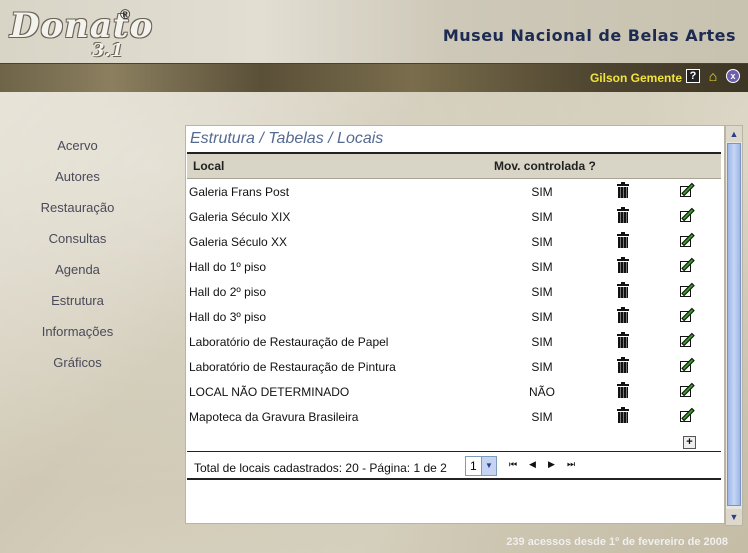 The width and height of the screenshot is (748, 553). What do you see at coordinates (292, 367) in the screenshot?
I see `cell-local: Laboratório de Restauração de Pintura` at bounding box center [292, 367].